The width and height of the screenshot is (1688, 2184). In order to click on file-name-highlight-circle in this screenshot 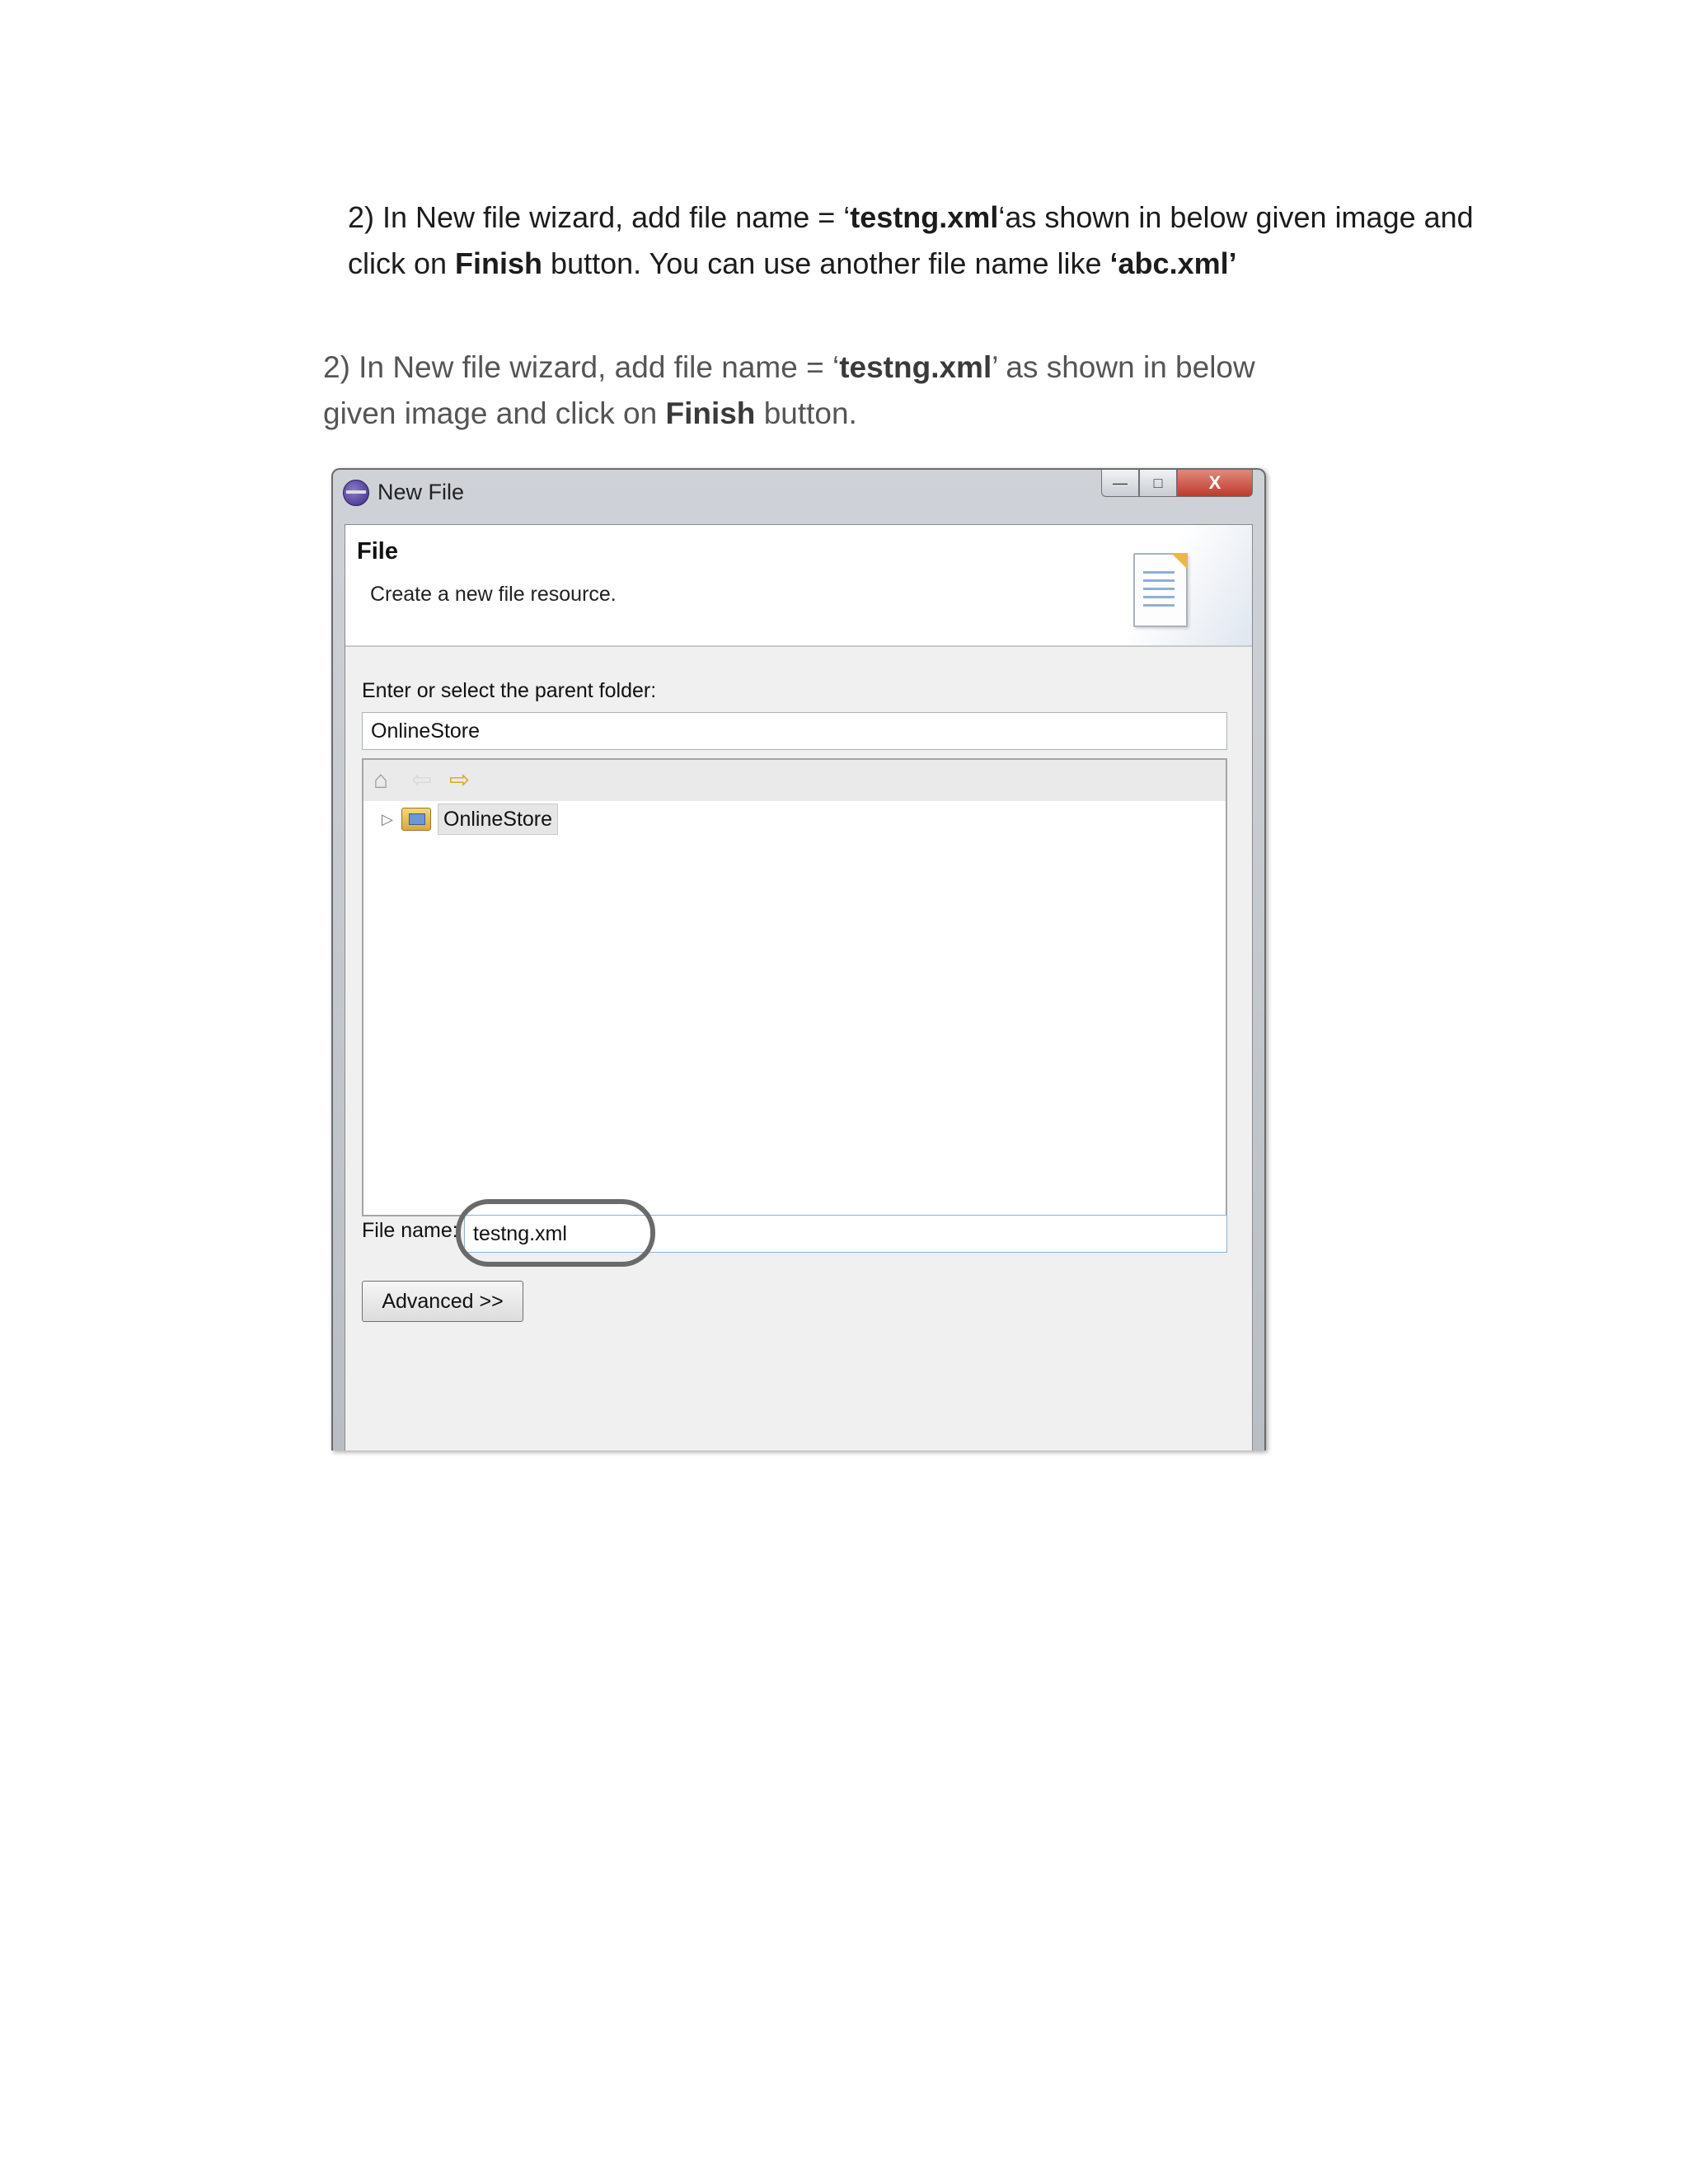, I will do `click(555, 1233)`.